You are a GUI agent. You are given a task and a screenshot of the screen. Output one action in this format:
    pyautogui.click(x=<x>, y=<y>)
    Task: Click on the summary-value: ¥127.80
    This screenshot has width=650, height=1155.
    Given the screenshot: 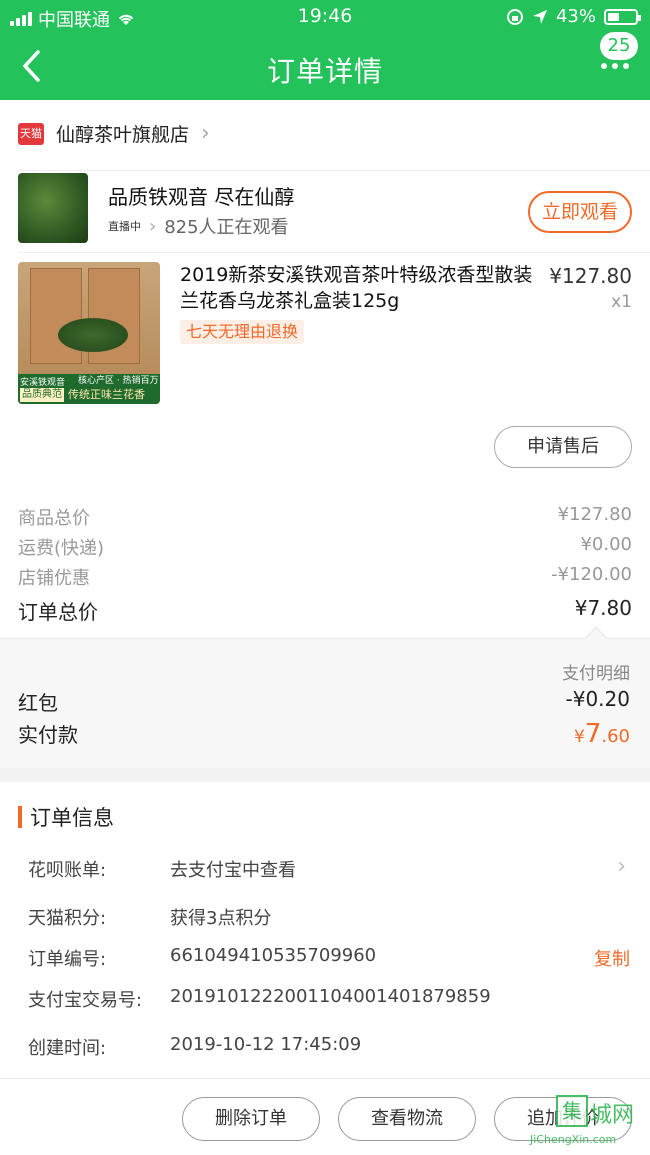 What is the action you would take?
    pyautogui.click(x=594, y=514)
    